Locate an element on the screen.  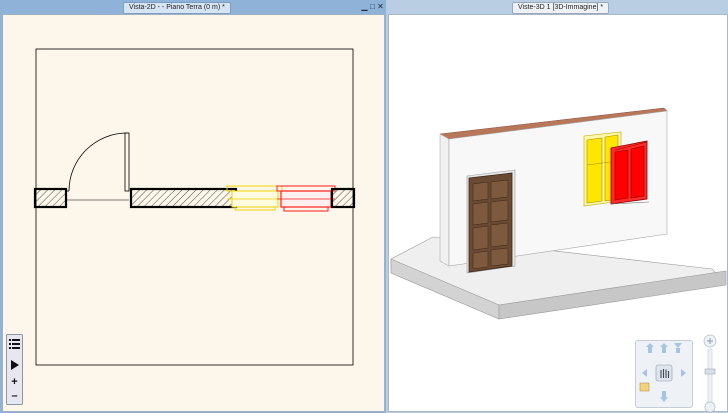
nav-up-left-arrow is located at coordinates (650, 345).